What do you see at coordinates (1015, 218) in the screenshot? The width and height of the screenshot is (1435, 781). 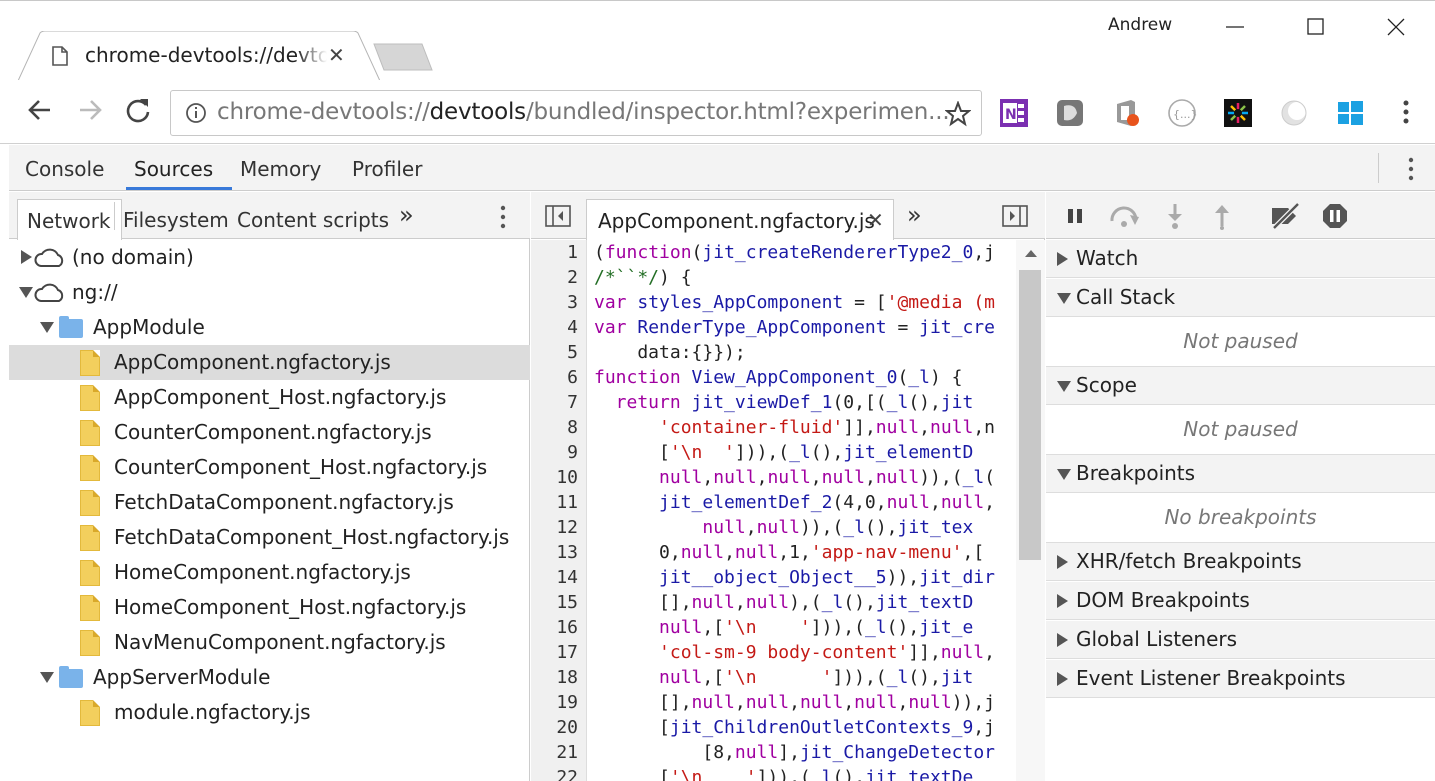 I see `toggle-debugger-icon` at bounding box center [1015, 218].